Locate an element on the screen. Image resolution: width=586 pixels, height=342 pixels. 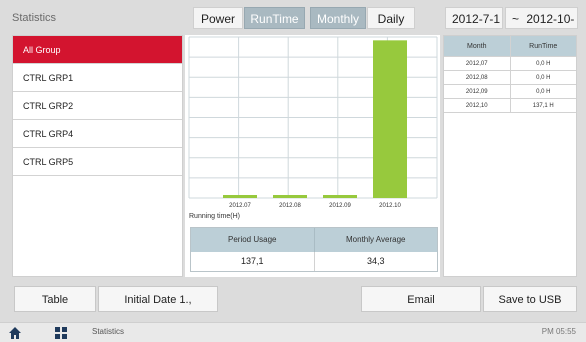
group-item-all: All Group is located at coordinates (97, 50).